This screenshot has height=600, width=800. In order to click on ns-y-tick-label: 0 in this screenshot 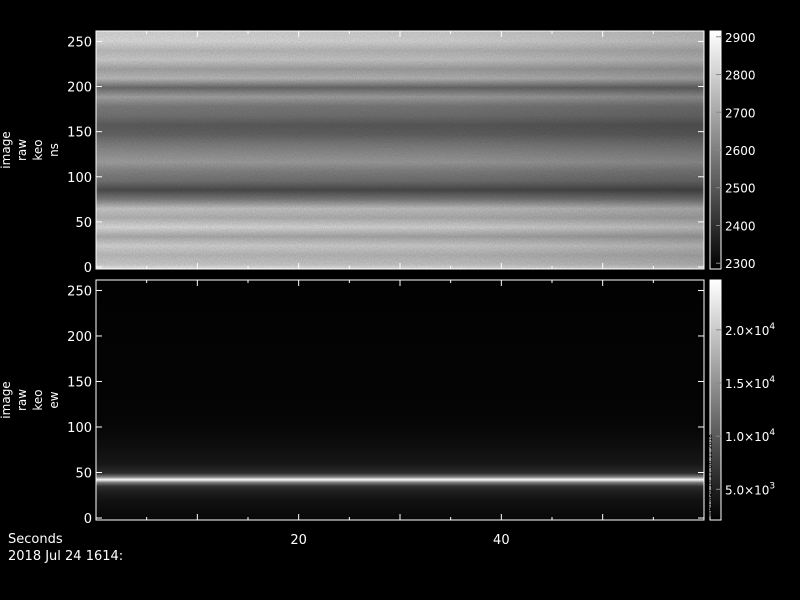, I will do `click(88, 268)`.